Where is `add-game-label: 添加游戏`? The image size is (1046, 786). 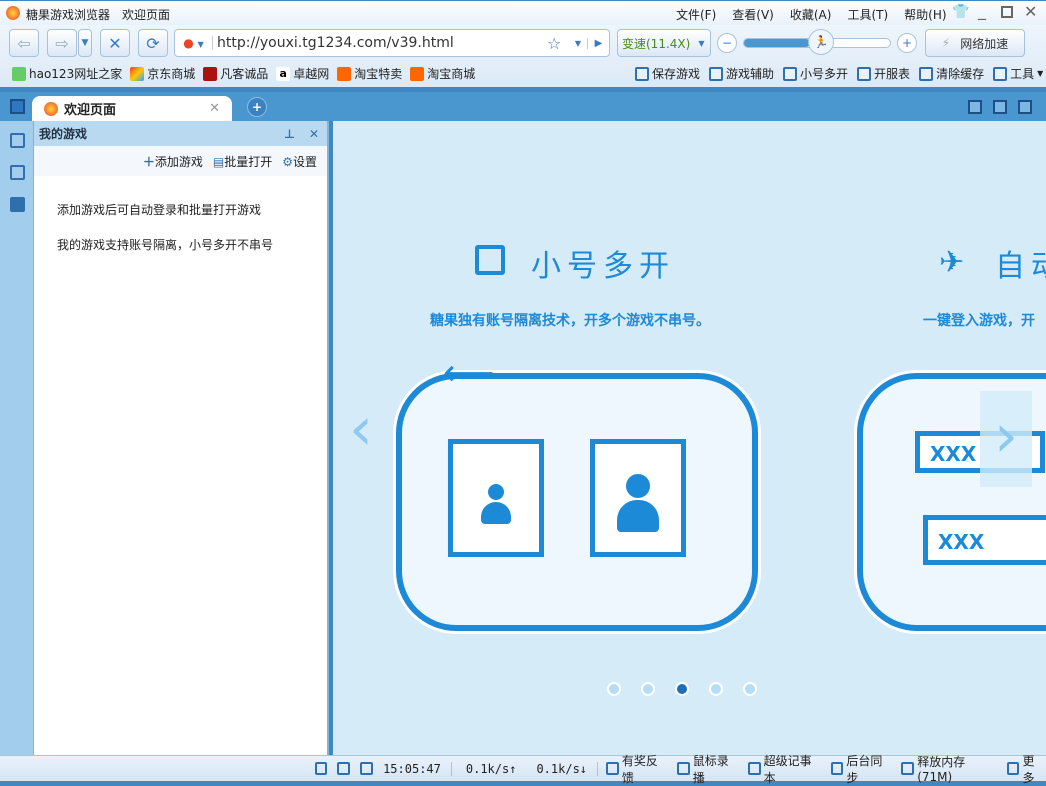 add-game-label: 添加游戏 is located at coordinates (178, 161).